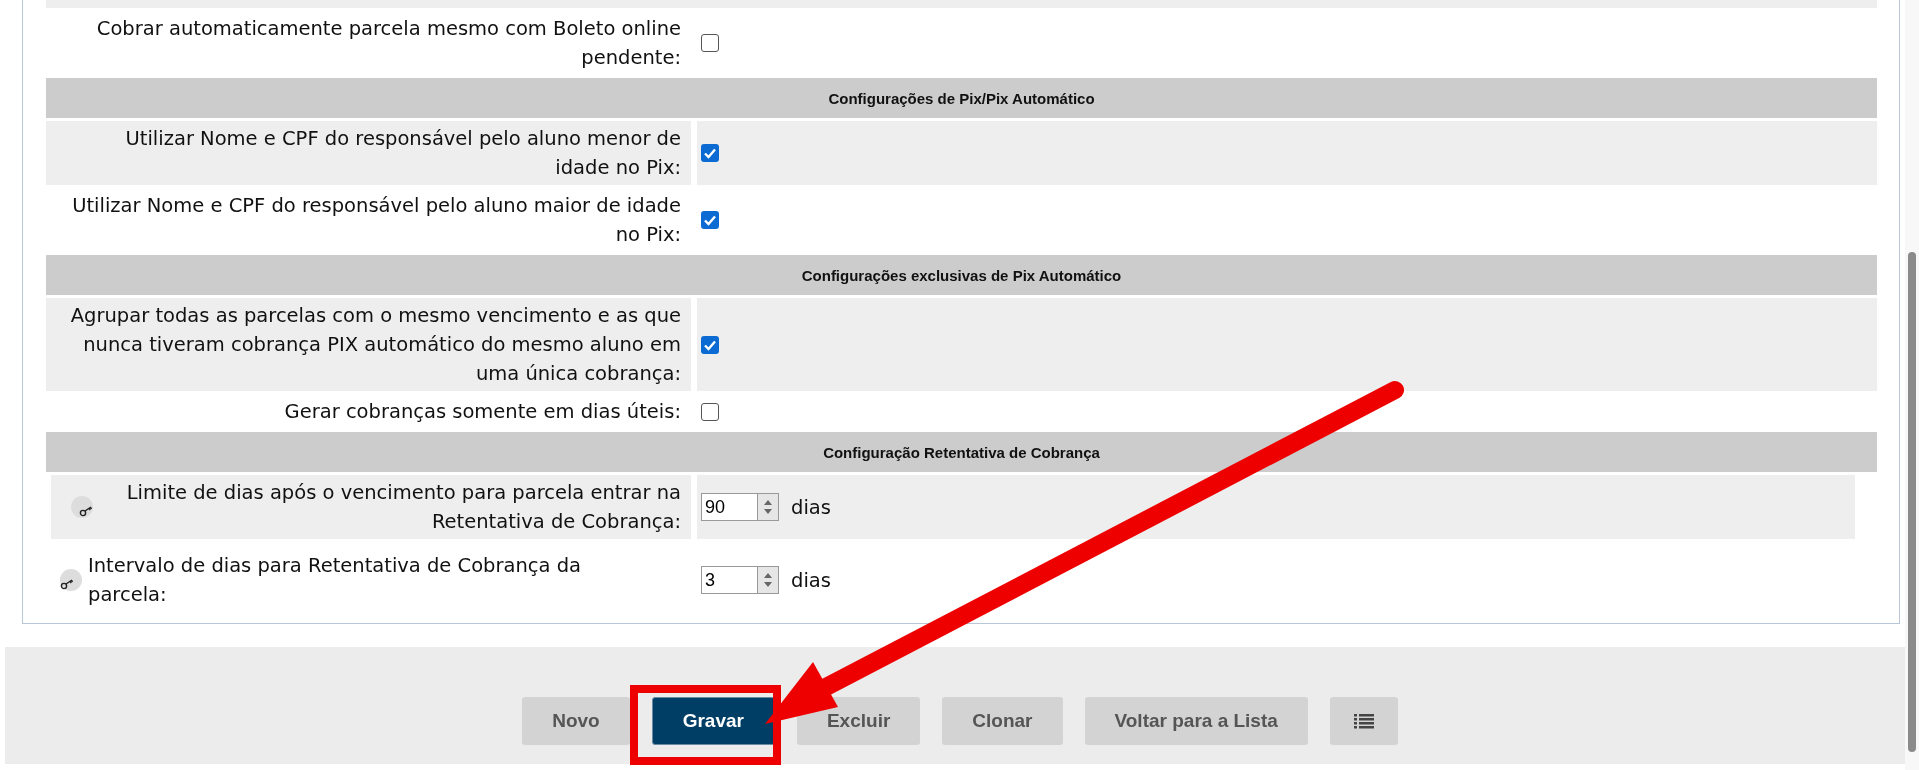 This screenshot has width=1919, height=770. I want to click on list-icon, so click(1363, 721).